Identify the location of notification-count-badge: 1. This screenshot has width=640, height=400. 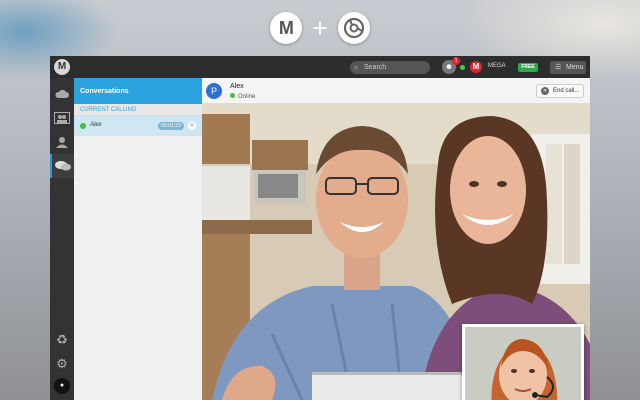
(456, 61).